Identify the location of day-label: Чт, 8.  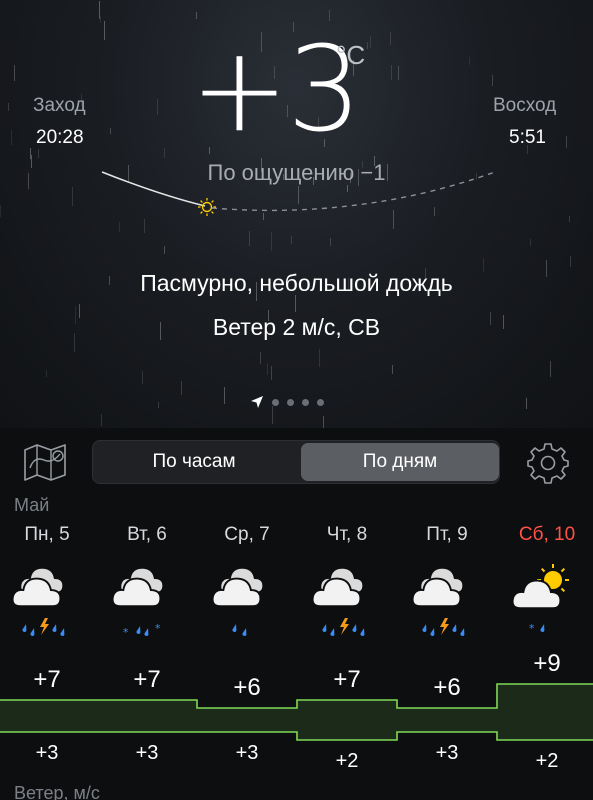
(347, 534).